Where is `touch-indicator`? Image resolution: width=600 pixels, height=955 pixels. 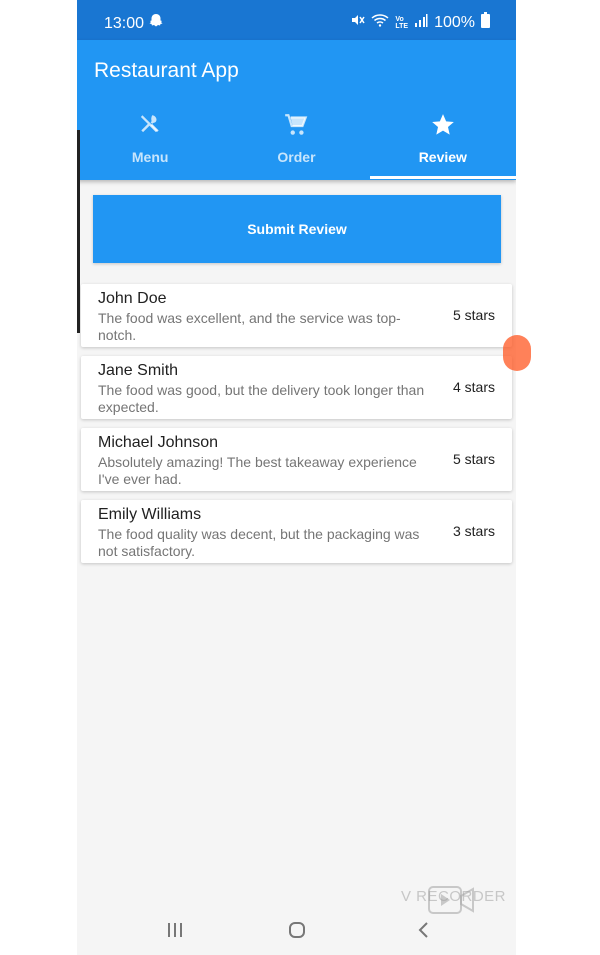
touch-indicator is located at coordinates (517, 353).